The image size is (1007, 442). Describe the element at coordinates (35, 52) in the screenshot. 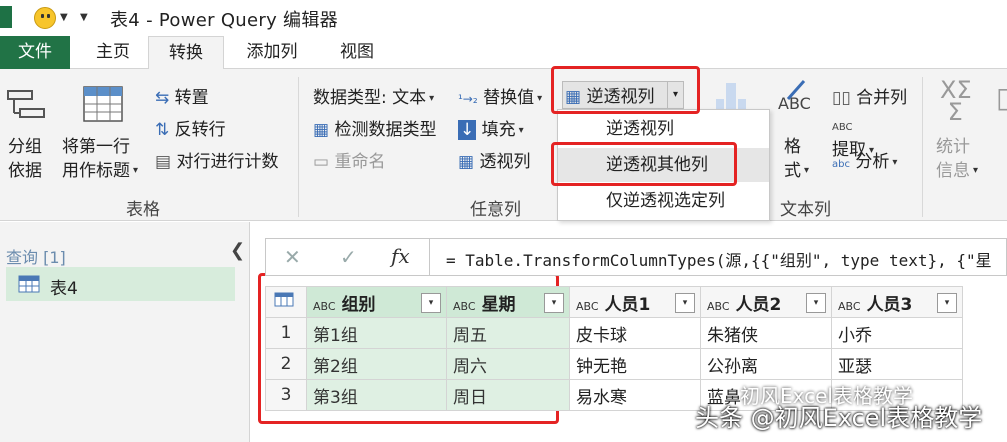

I see `tab-file: 文件` at that location.